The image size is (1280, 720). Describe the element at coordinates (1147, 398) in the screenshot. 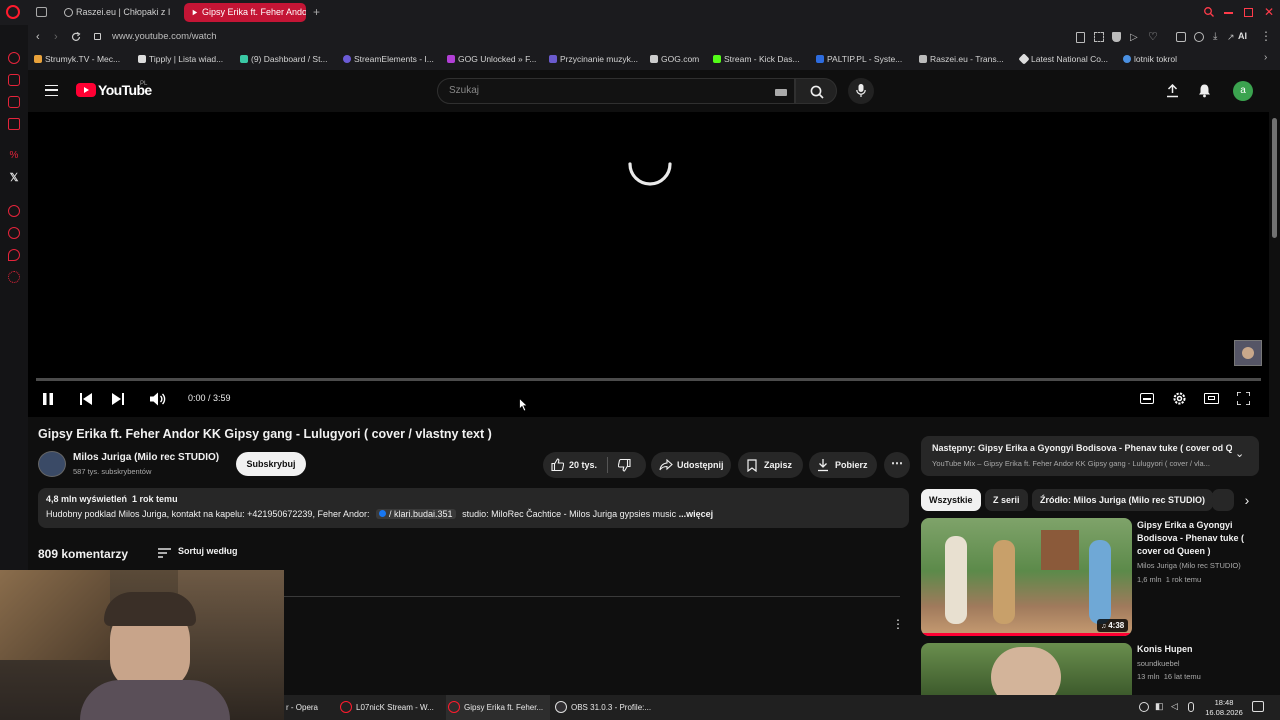

I see `subtitles-icon` at that location.